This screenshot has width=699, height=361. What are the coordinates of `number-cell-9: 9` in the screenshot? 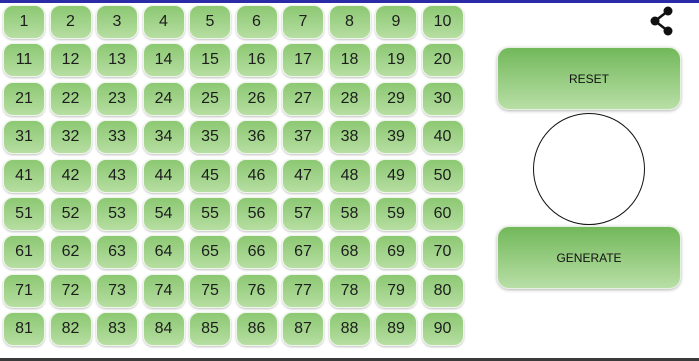 It's located at (396, 22).